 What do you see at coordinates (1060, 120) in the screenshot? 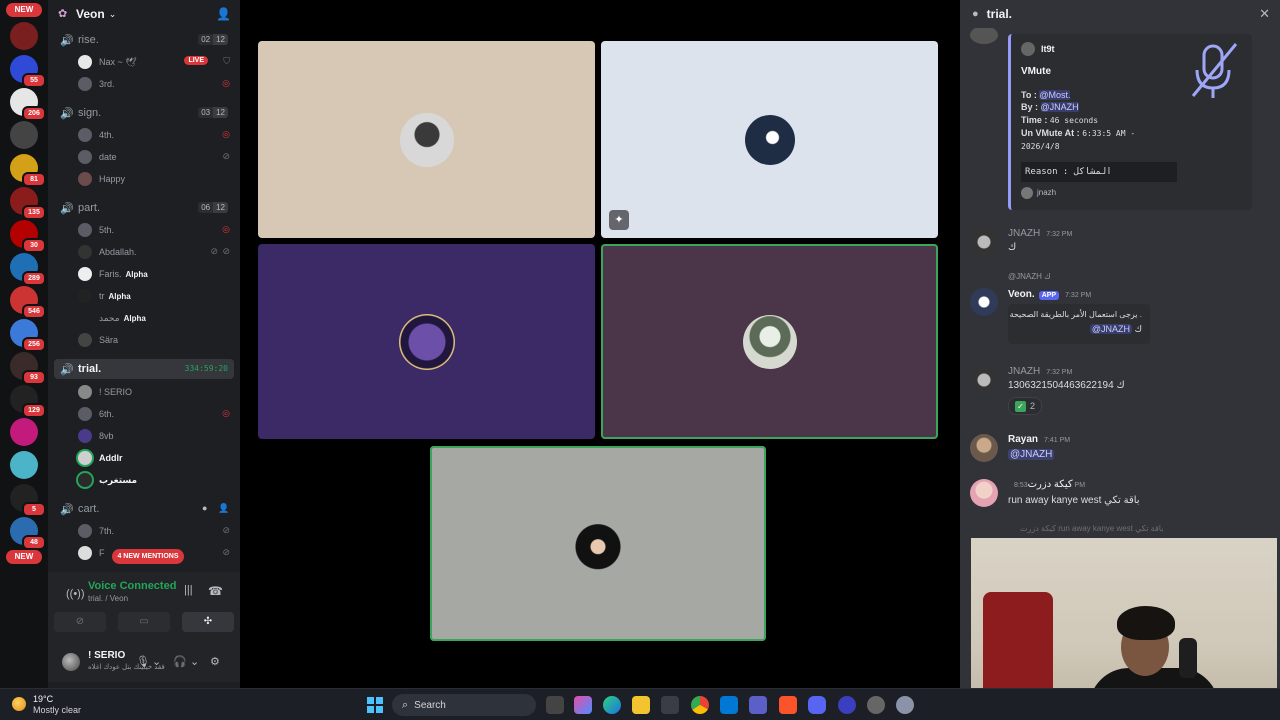
I see `embed-time-row: Time : 46 seconds` at bounding box center [1060, 120].